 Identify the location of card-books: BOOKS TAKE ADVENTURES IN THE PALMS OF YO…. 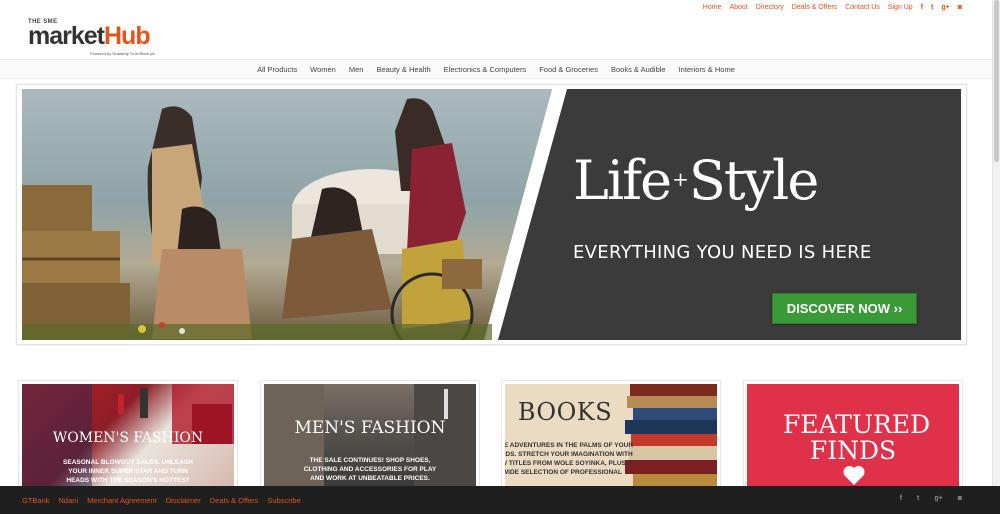
(611, 435).